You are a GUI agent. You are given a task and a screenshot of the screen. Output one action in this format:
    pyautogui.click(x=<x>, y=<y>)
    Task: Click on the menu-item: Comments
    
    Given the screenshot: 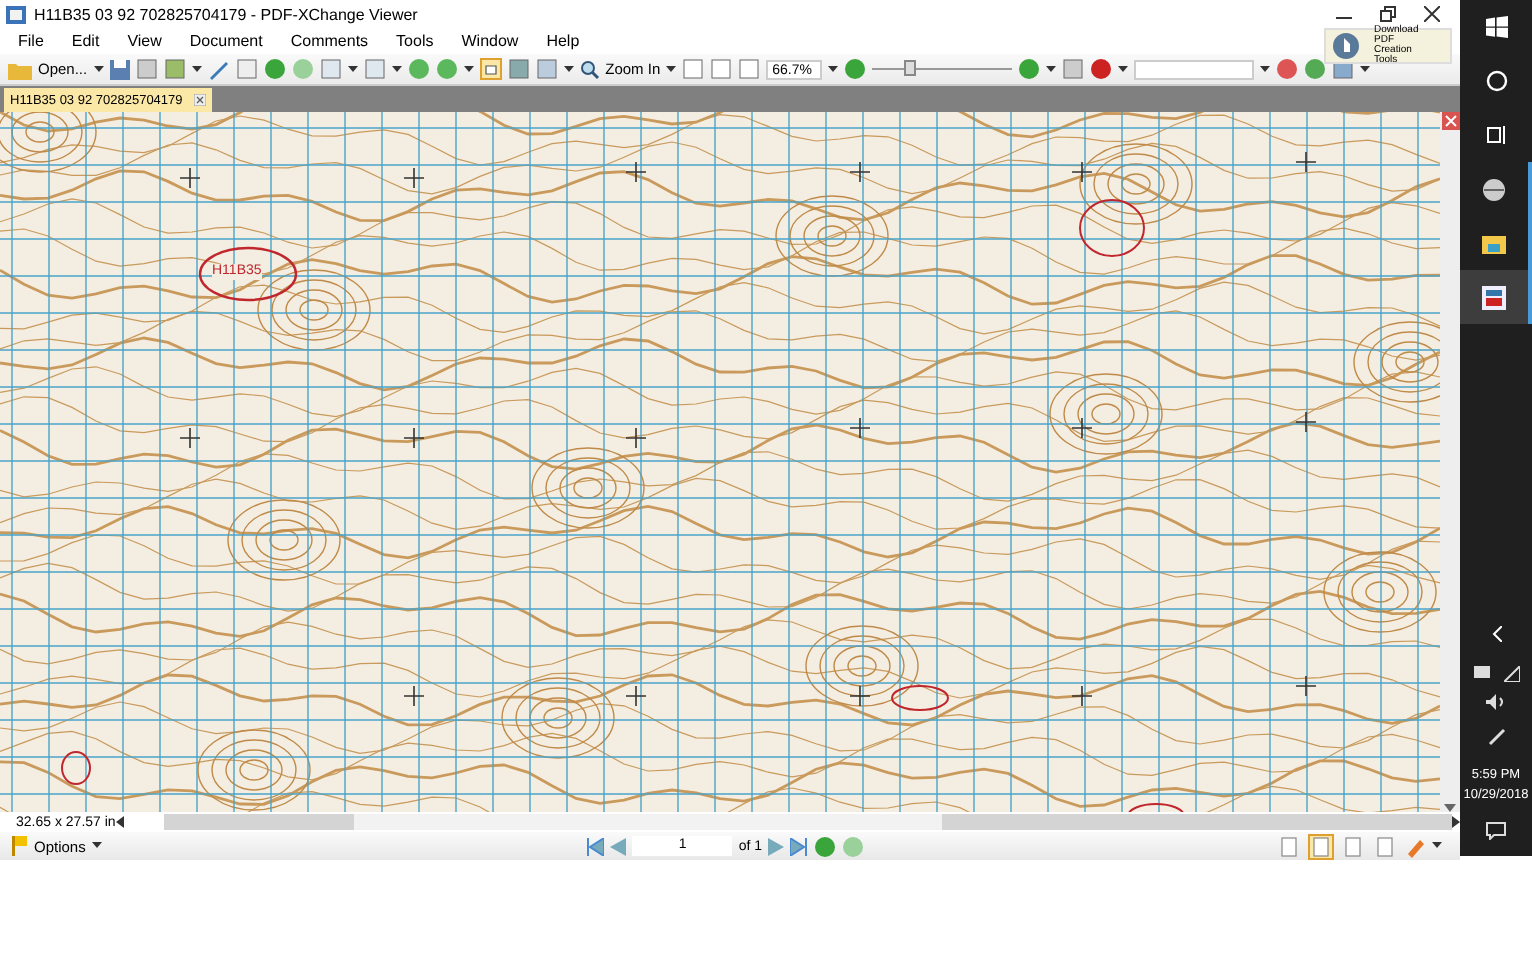 What is the action you would take?
    pyautogui.click(x=329, y=41)
    